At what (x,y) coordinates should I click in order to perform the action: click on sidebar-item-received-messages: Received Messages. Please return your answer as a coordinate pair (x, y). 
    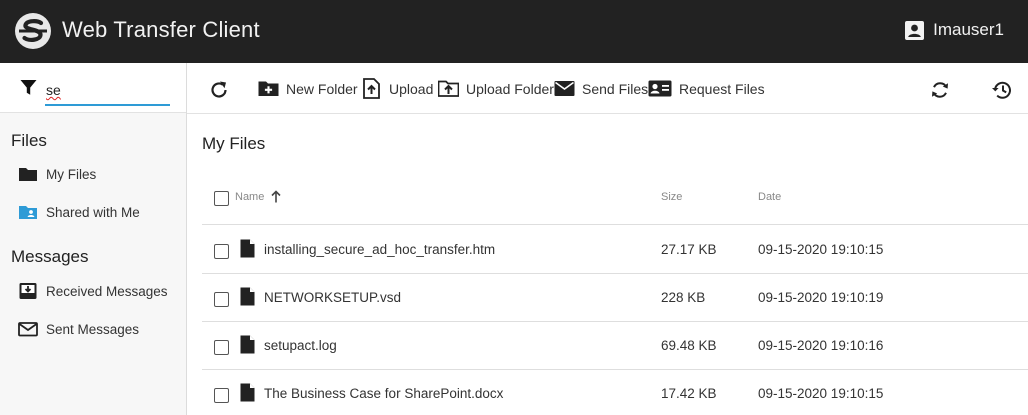
    Looking at the image, I should click on (93, 291).